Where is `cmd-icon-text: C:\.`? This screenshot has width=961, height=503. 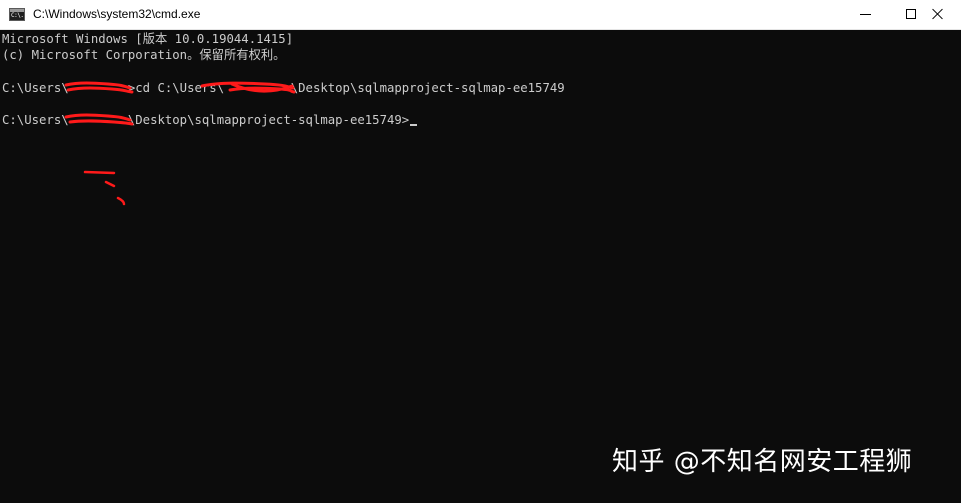
cmd-icon-text: C:\. is located at coordinates (17, 15).